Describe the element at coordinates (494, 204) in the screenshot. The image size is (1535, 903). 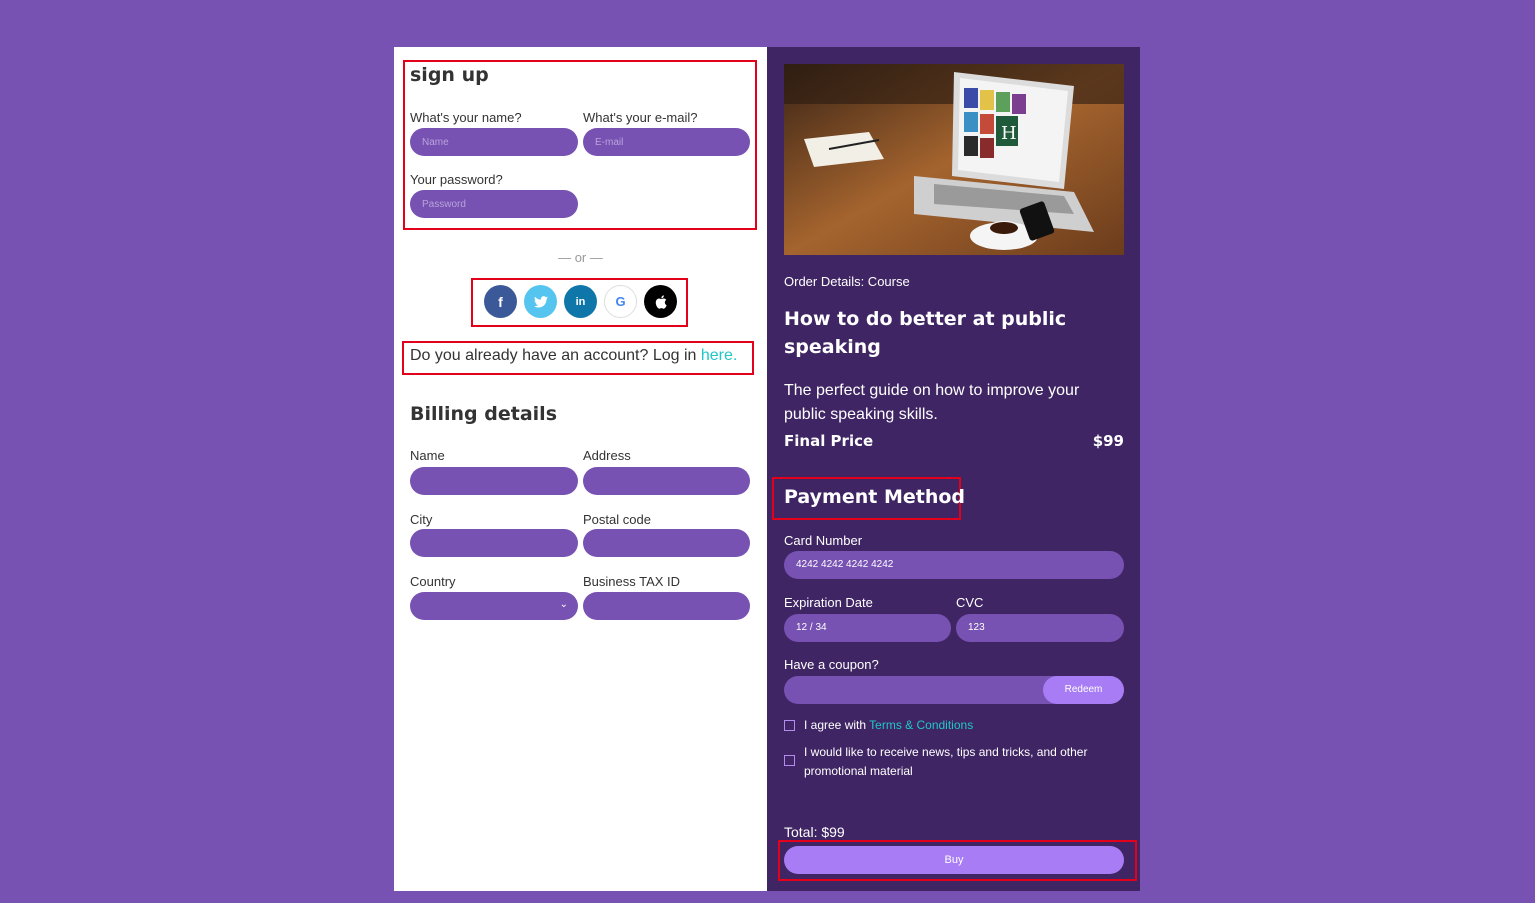
I see `password-input` at that location.